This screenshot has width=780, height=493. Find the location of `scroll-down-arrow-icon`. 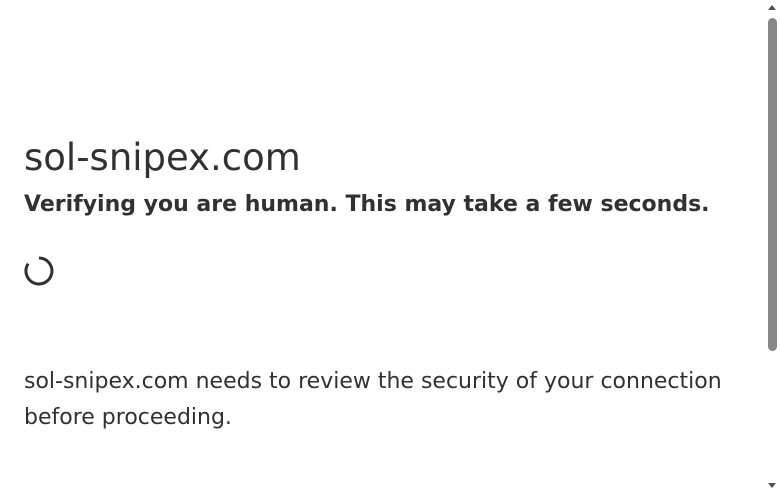

scroll-down-arrow-icon is located at coordinates (772, 485).